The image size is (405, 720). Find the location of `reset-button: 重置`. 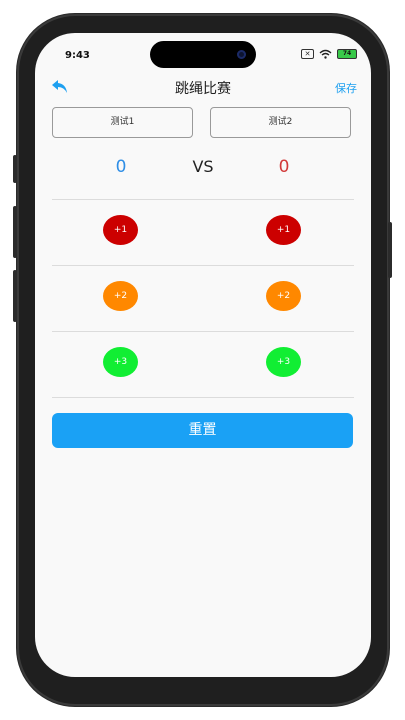

reset-button: 重置 is located at coordinates (202, 430).